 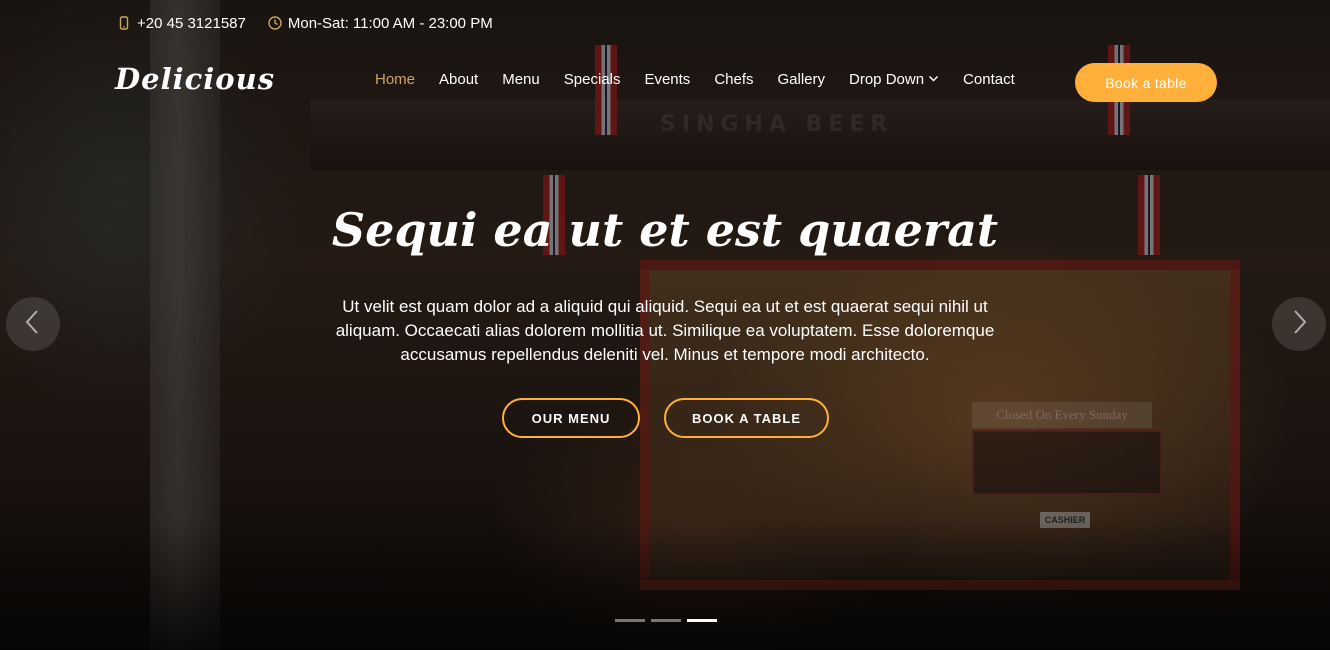 What do you see at coordinates (521, 79) in the screenshot?
I see `nav-menu: Menu` at bounding box center [521, 79].